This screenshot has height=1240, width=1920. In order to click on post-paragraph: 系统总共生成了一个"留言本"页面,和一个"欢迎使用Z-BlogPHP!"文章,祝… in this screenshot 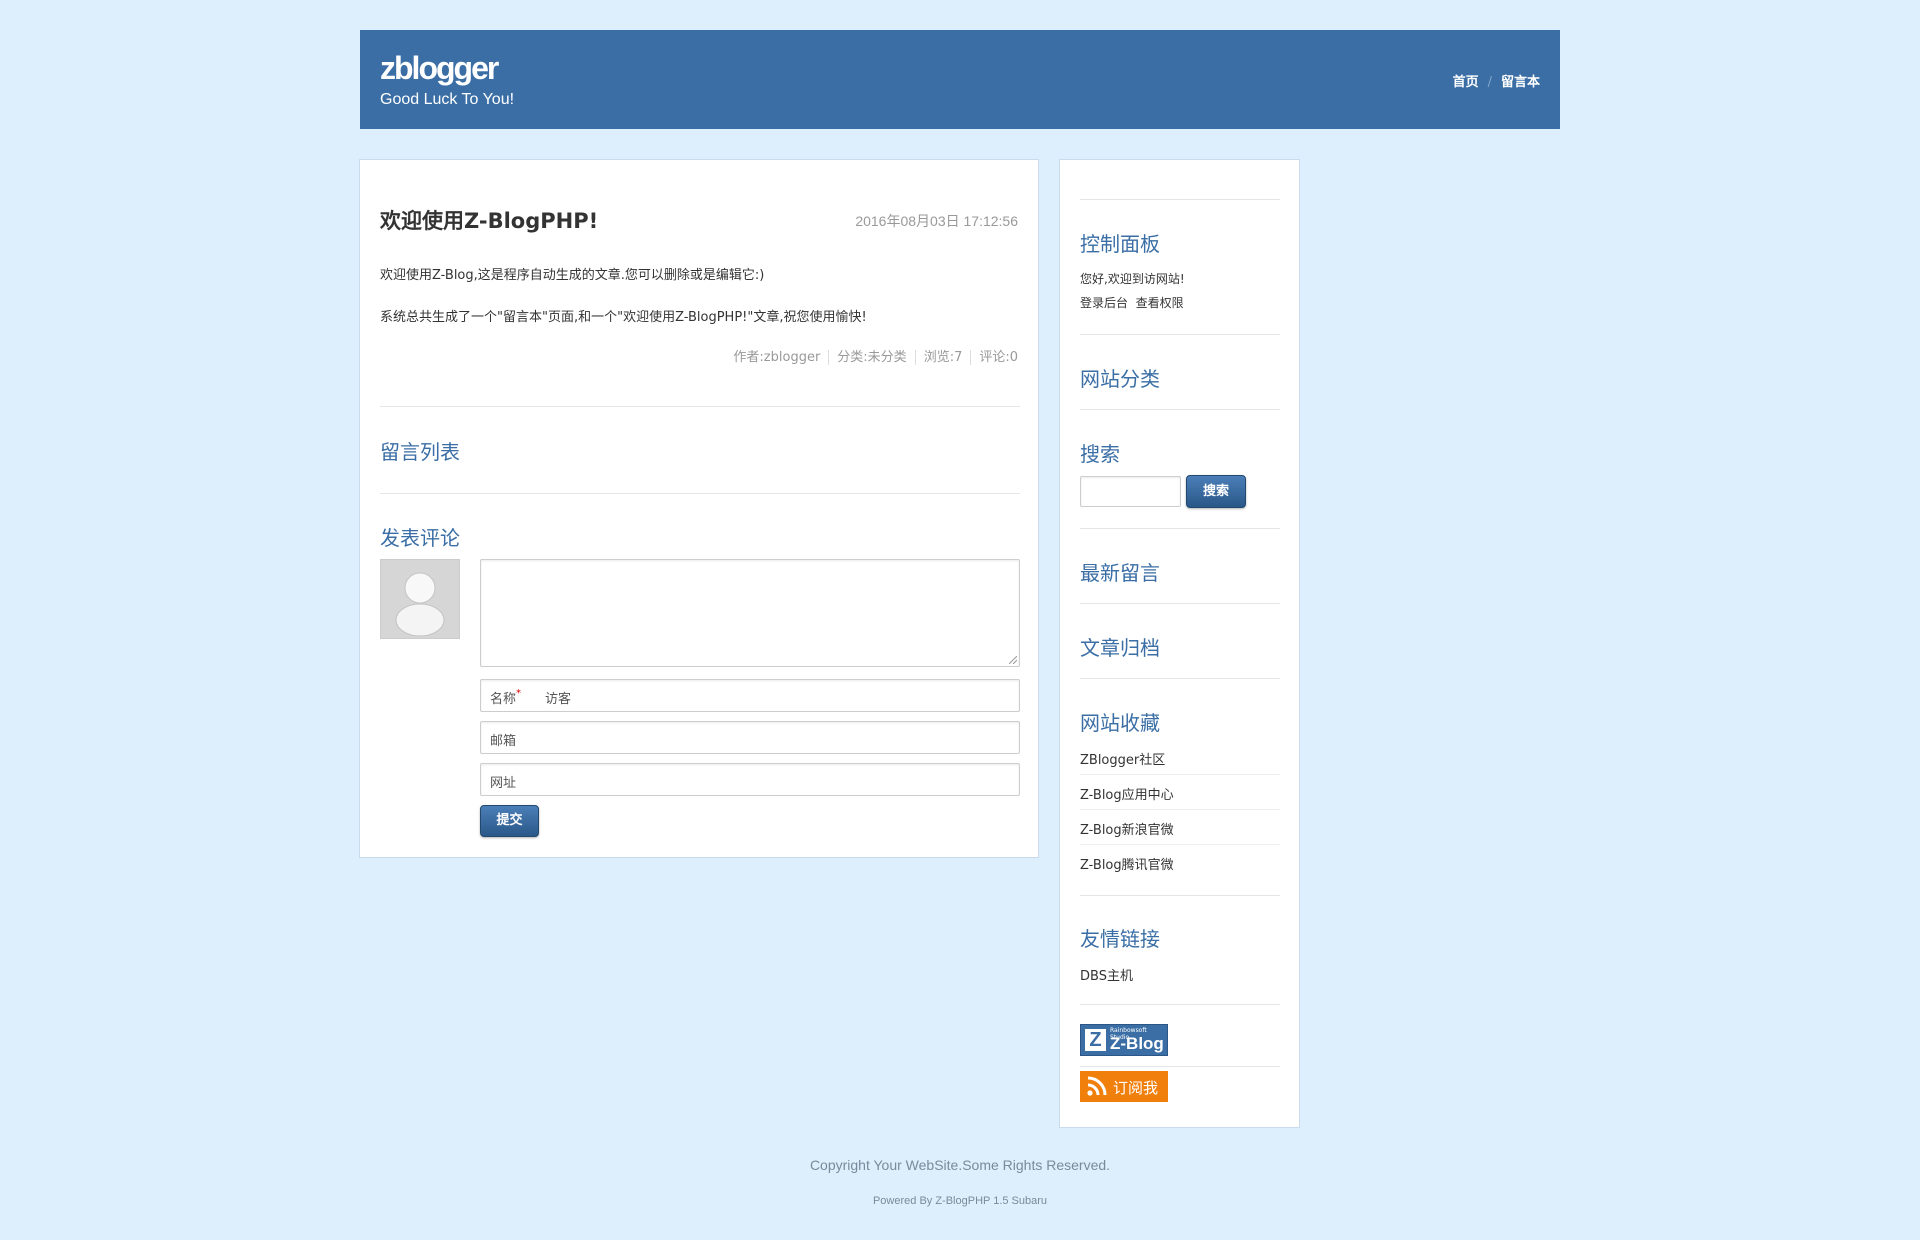, I will do `click(623, 317)`.